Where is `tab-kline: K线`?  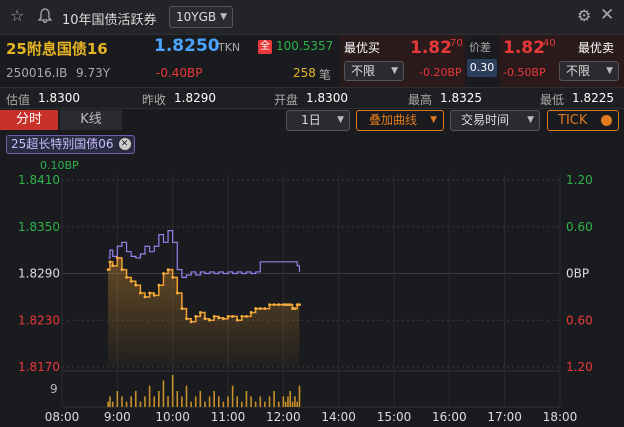
tab-kline: K线 is located at coordinates (91, 120).